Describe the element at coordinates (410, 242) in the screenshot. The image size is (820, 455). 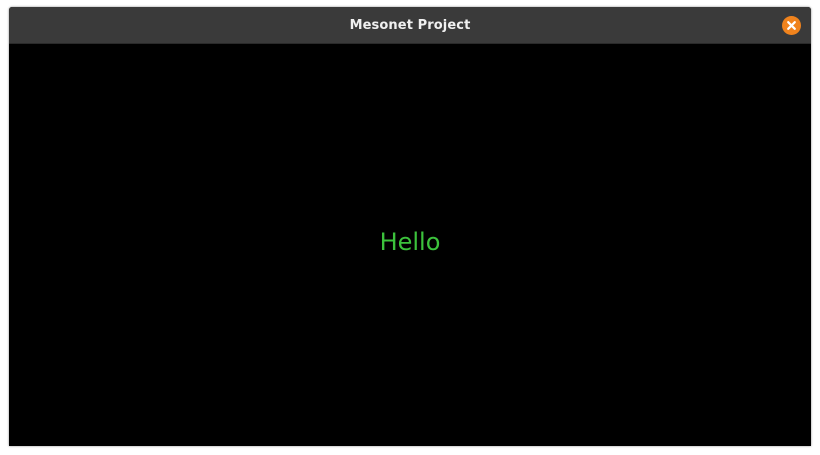
I see `hello-label: Hello` at that location.